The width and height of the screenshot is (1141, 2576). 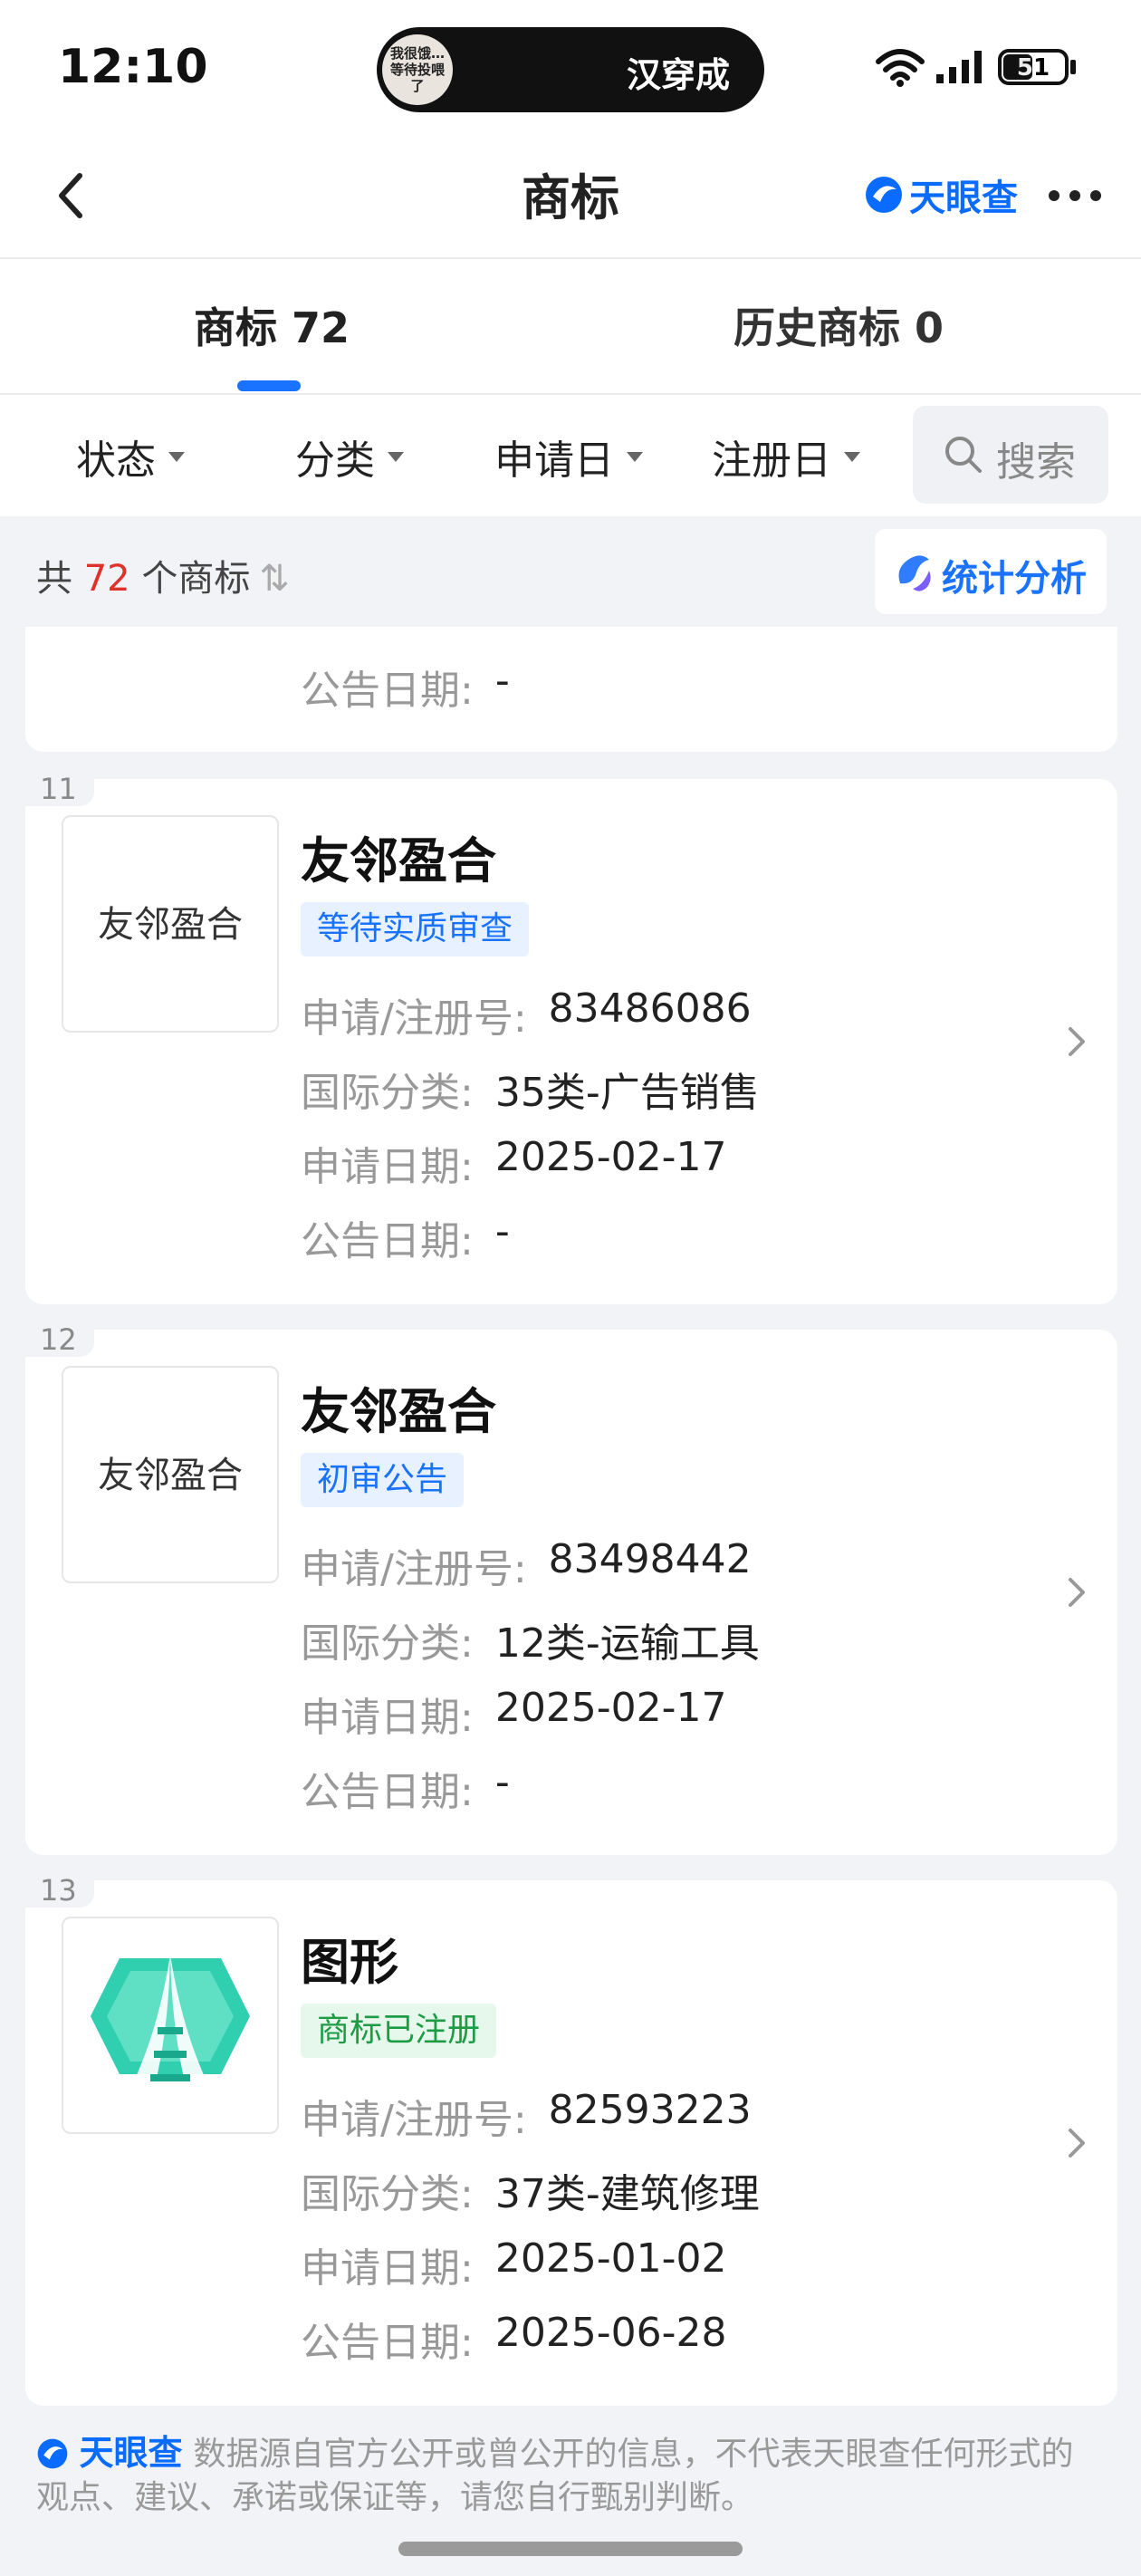 What do you see at coordinates (269, 385) in the screenshot?
I see `tab-active-indicator` at bounding box center [269, 385].